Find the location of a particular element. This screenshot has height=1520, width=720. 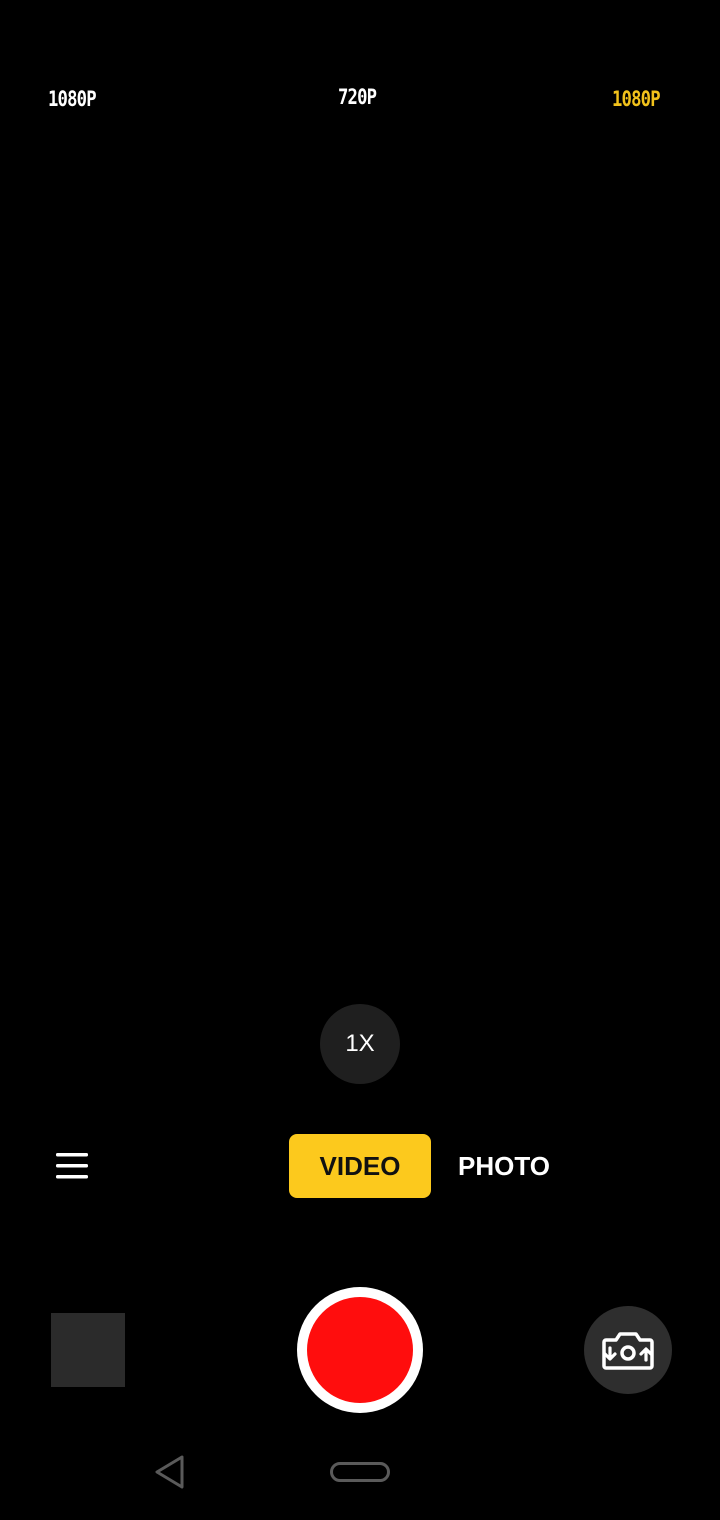

camera-switch-icon is located at coordinates (628, 1351).